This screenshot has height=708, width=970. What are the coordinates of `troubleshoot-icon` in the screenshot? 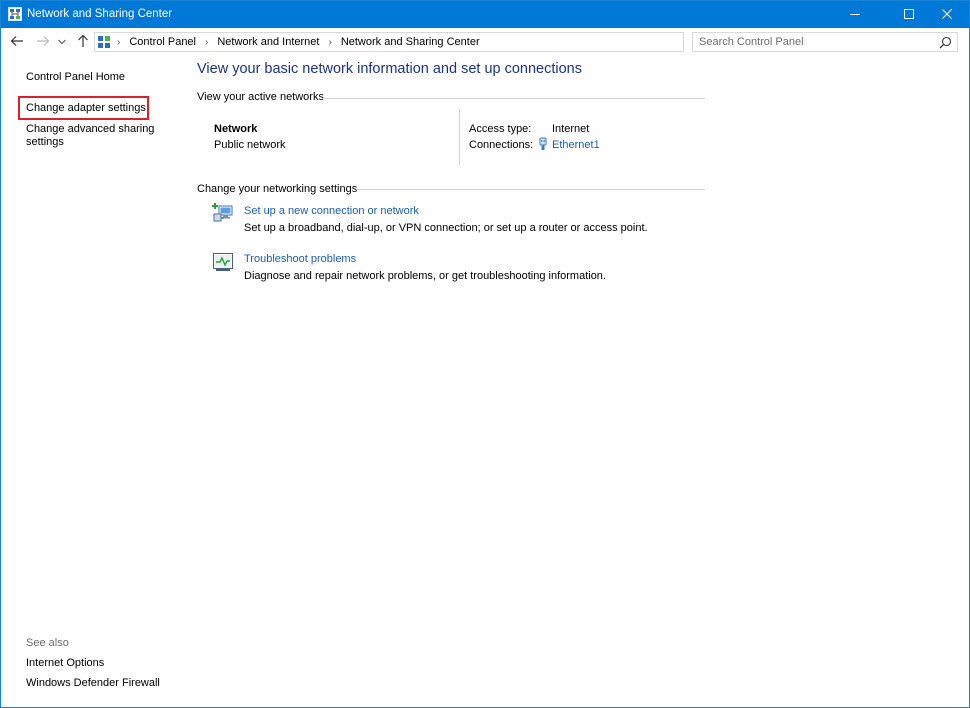 It's located at (223, 262).